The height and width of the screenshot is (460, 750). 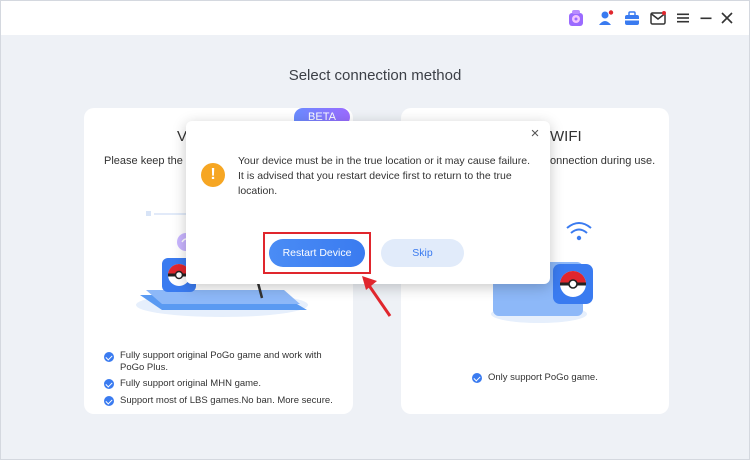 What do you see at coordinates (683, 18) in the screenshot?
I see `menu-icon` at bounding box center [683, 18].